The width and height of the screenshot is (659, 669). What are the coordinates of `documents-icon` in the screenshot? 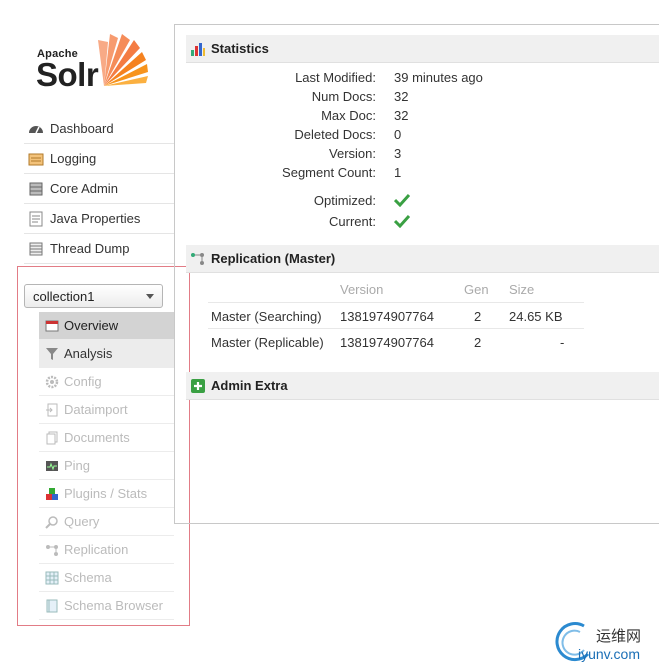 It's located at (52, 437).